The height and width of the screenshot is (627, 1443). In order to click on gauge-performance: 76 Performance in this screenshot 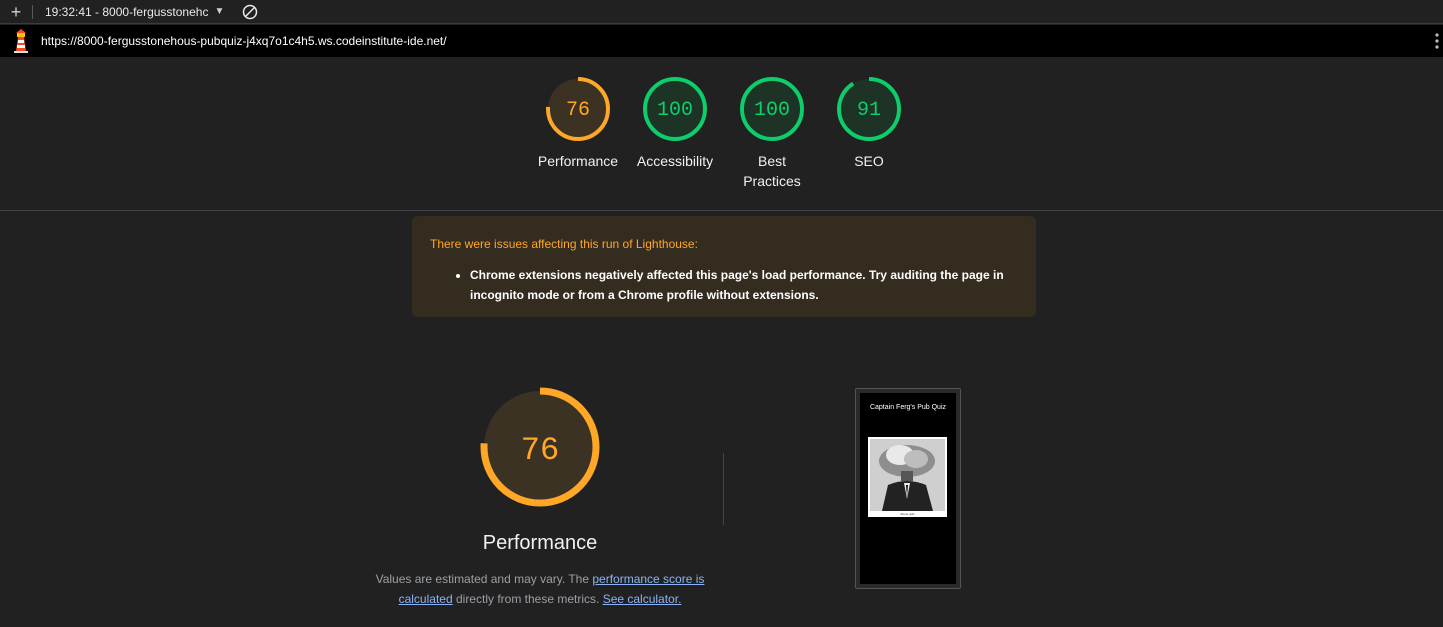, I will do `click(578, 123)`.